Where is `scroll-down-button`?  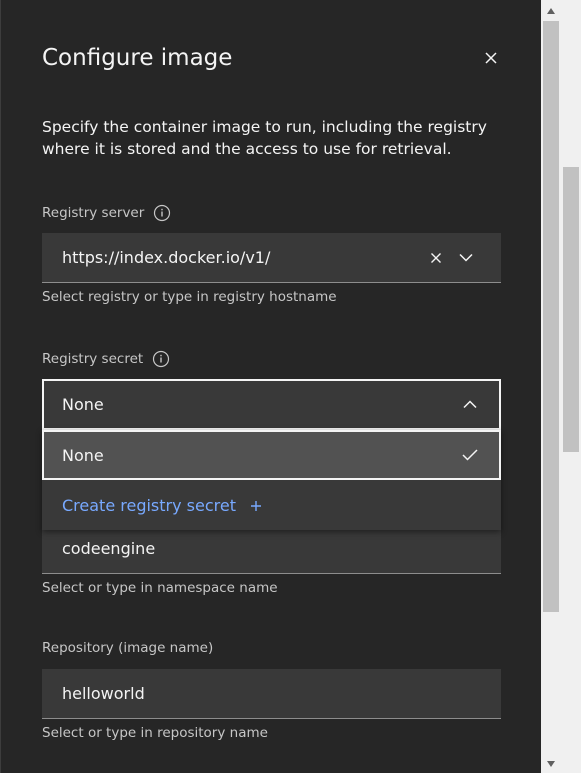 scroll-down-button is located at coordinates (551, 764).